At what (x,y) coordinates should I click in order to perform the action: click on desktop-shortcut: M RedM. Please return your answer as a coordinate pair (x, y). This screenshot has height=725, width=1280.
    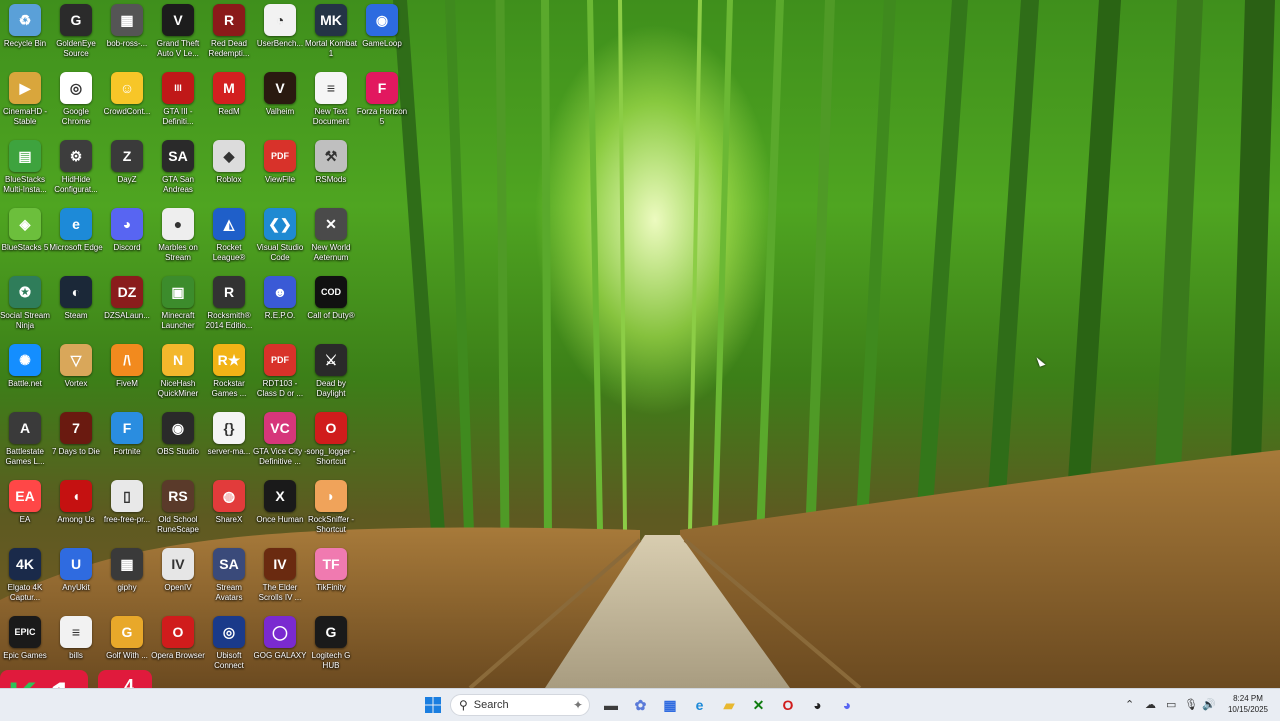
    Looking at the image, I should click on (229, 105).